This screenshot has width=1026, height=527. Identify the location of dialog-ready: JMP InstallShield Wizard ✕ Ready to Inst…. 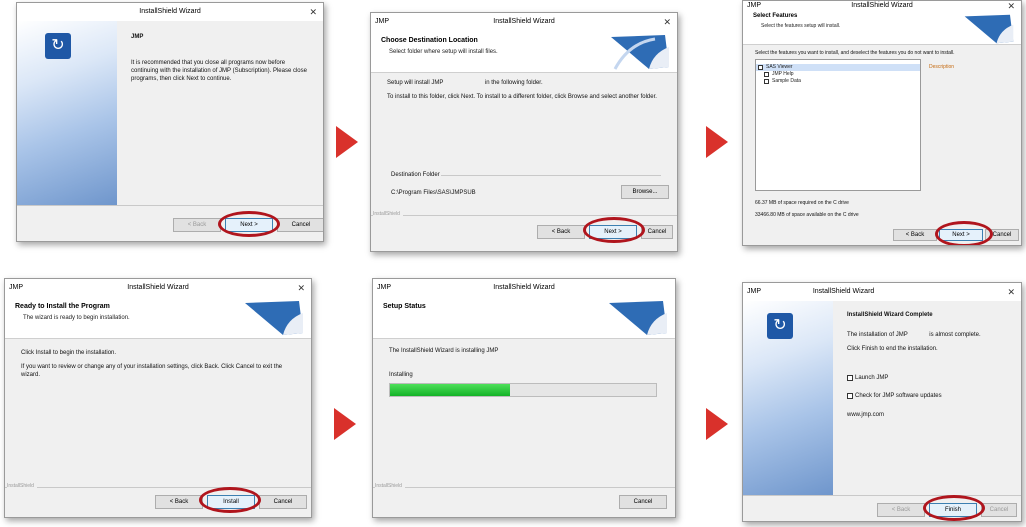
(158, 398).